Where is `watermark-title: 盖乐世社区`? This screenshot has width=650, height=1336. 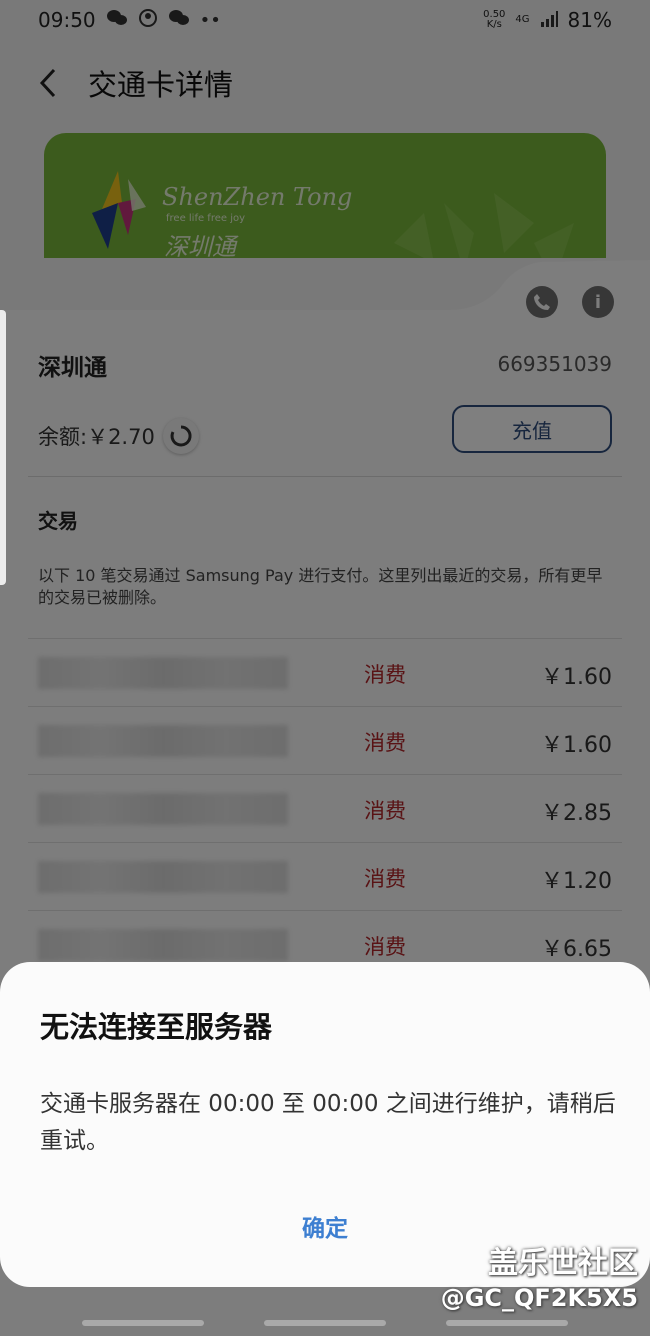 watermark-title: 盖乐世社区 is located at coordinates (563, 1263).